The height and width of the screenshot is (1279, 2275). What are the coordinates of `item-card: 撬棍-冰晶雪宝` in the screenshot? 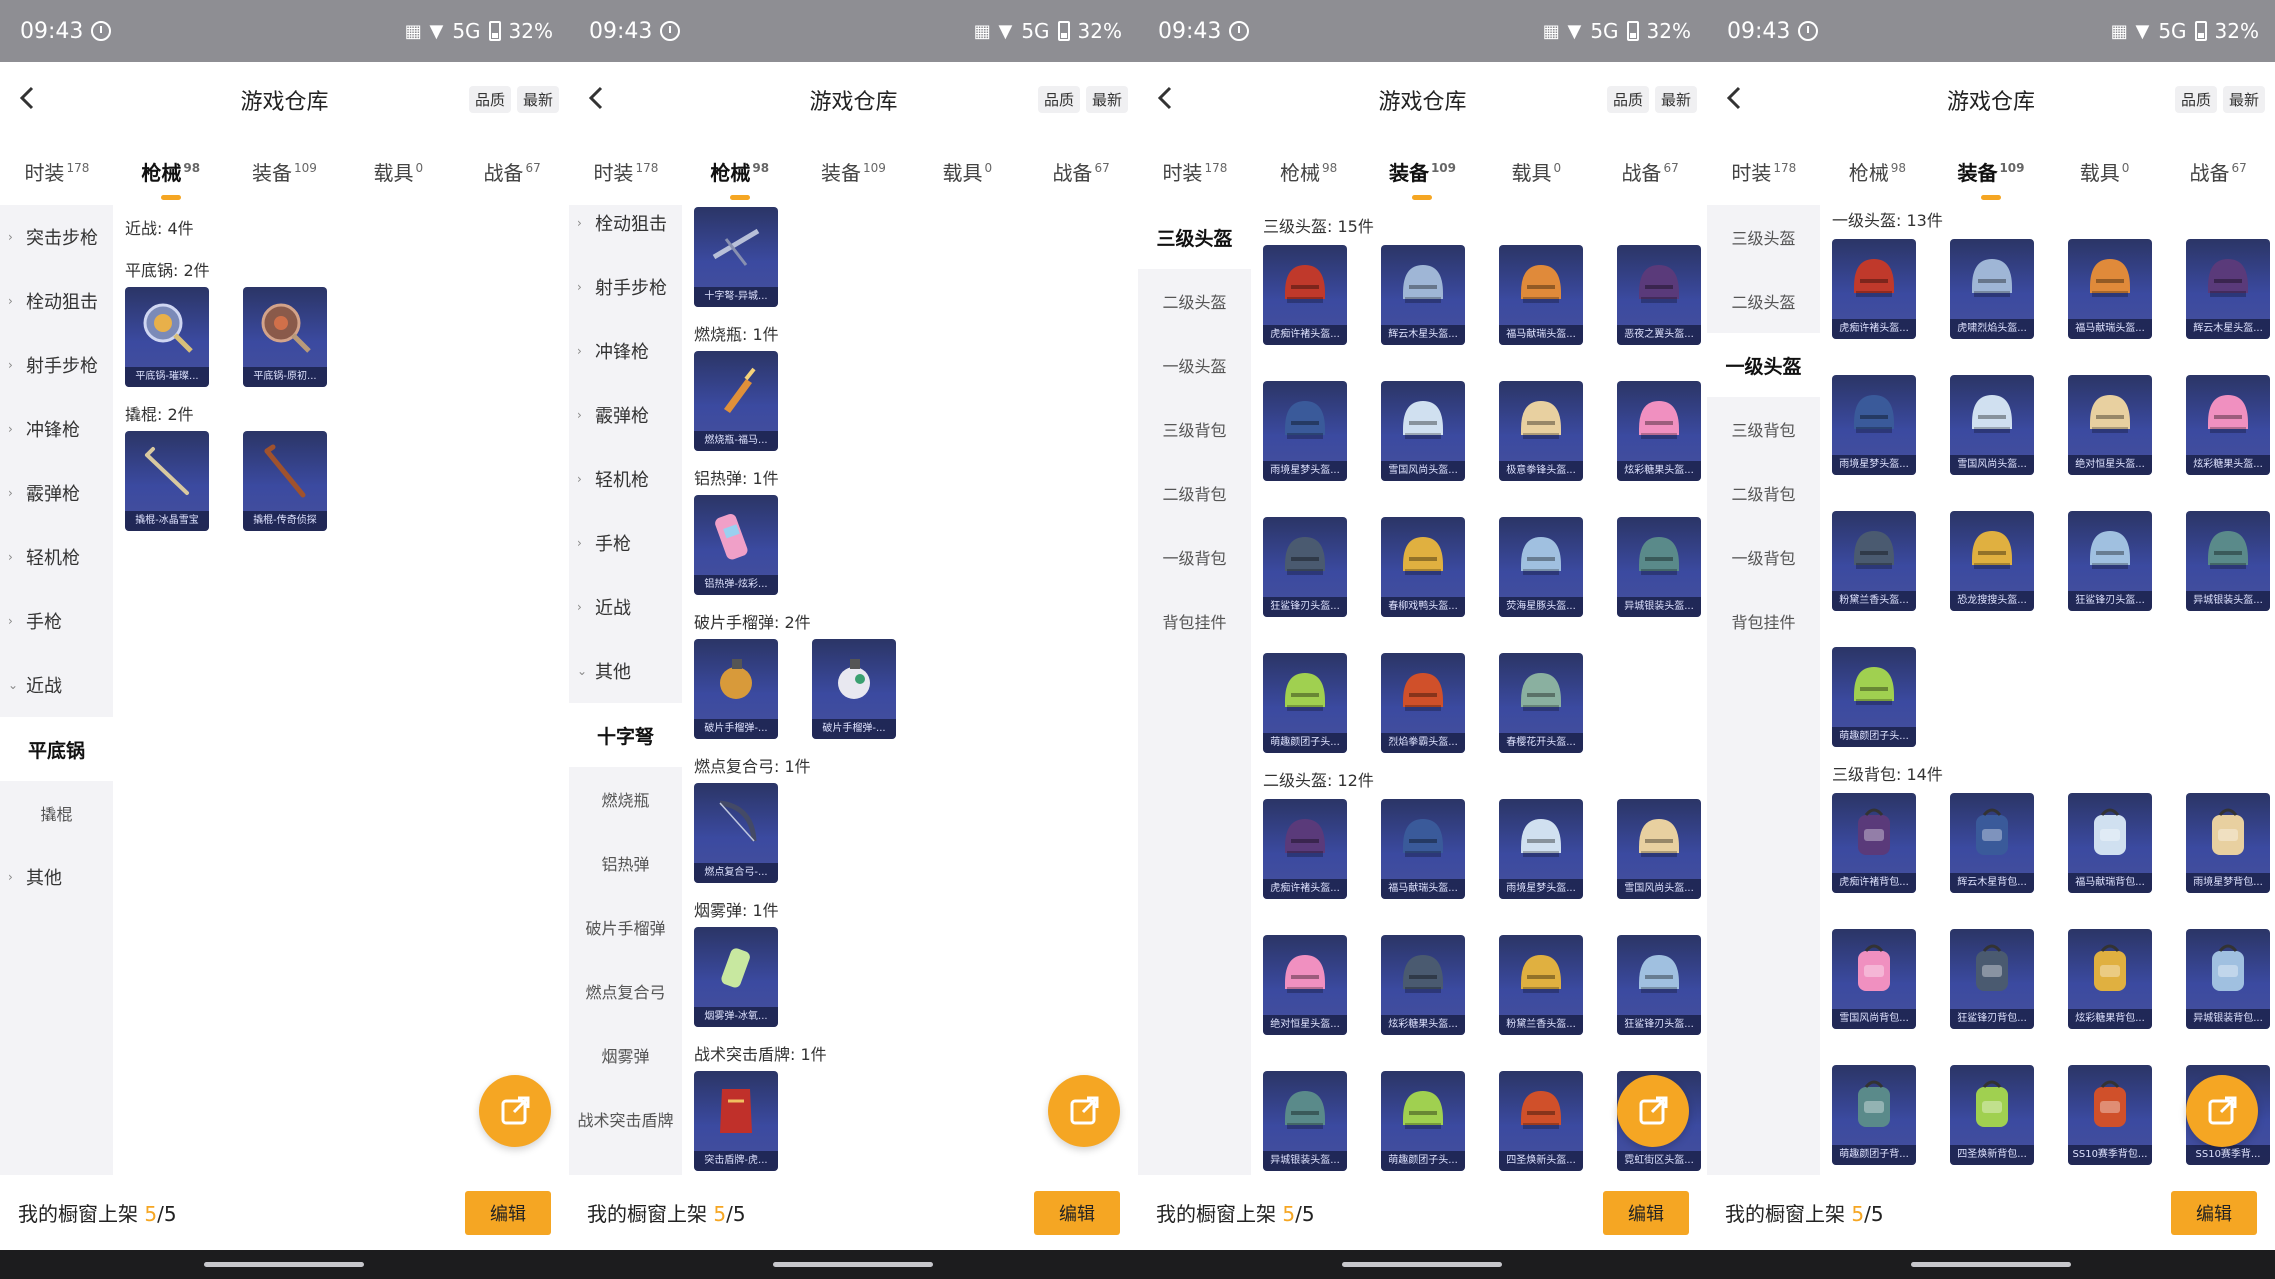 It's located at (167, 481).